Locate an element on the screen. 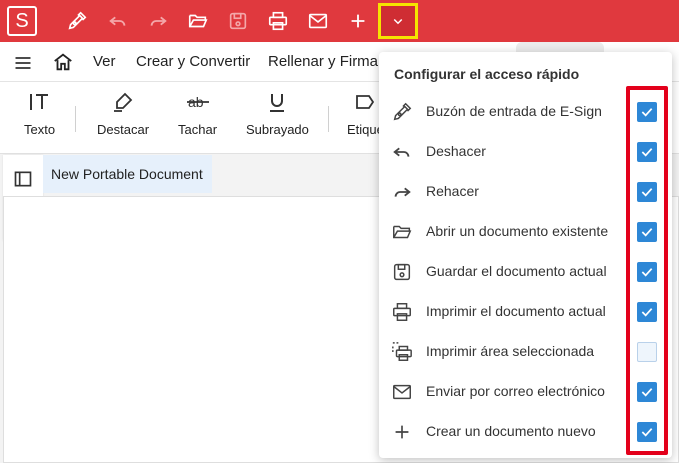  home-icon is located at coordinates (63, 62).